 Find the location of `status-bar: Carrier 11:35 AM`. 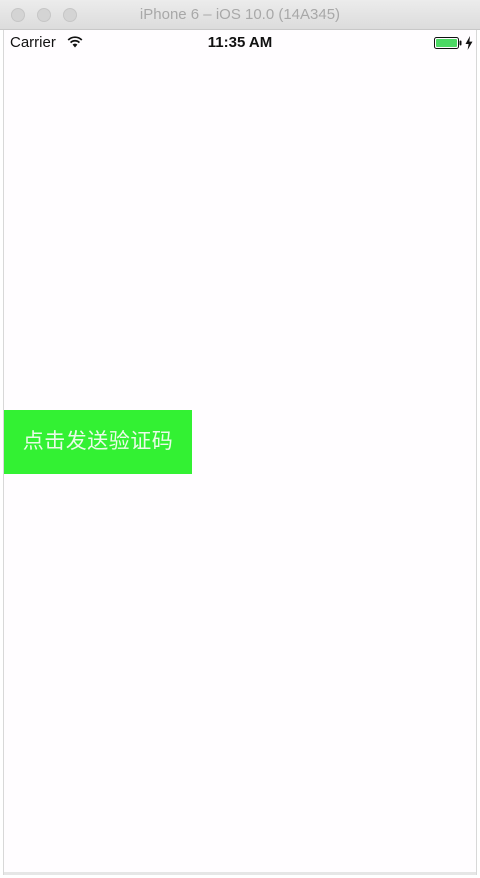

status-bar: Carrier 11:35 AM is located at coordinates (240, 43).